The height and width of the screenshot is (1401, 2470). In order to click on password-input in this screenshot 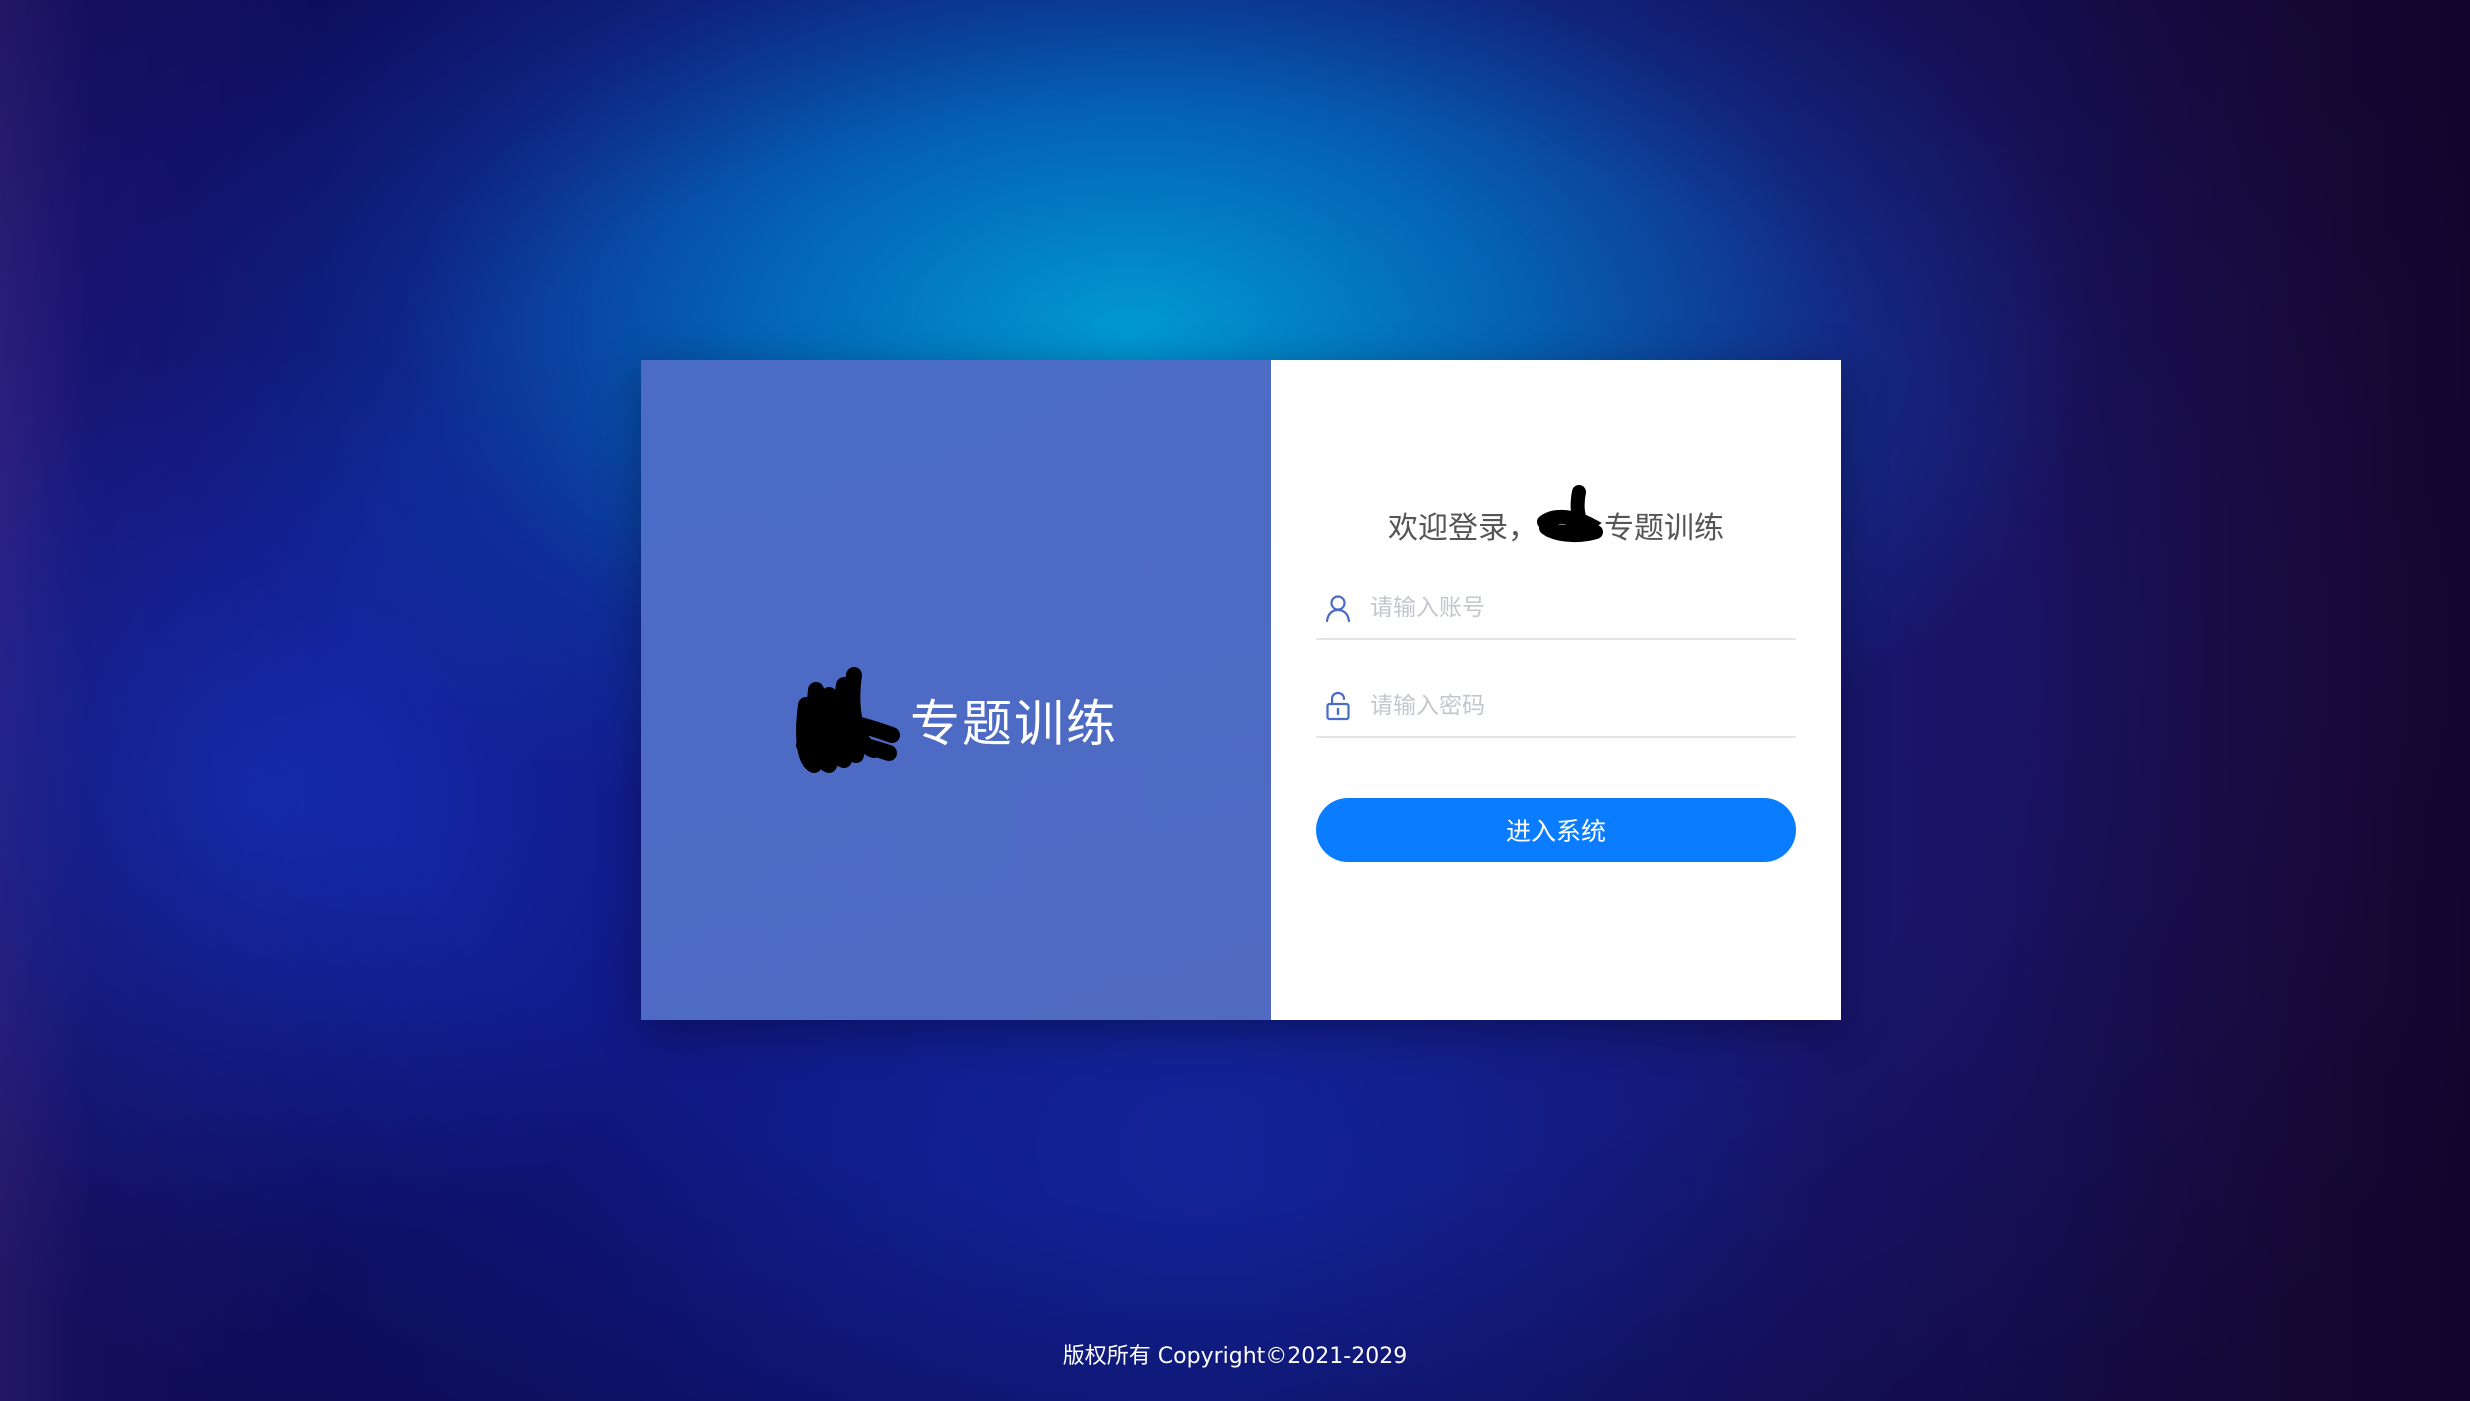, I will do `click(1582, 706)`.